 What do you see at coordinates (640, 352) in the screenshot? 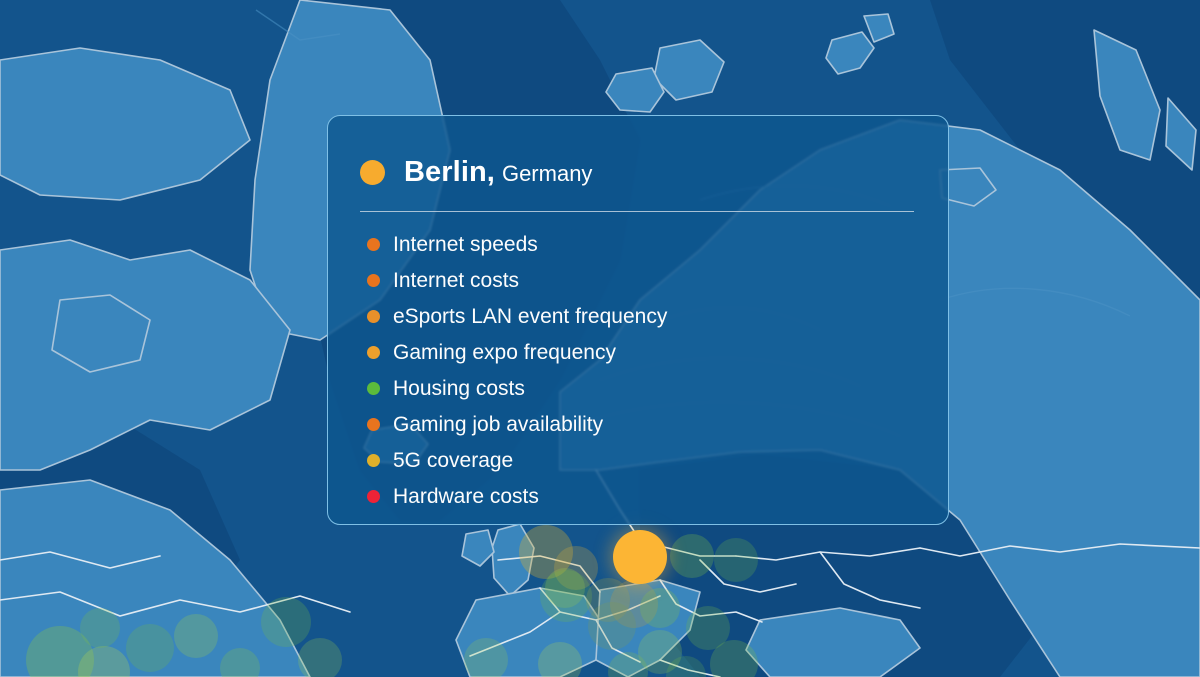
I see `metric-item: Gaming expo frequency` at bounding box center [640, 352].